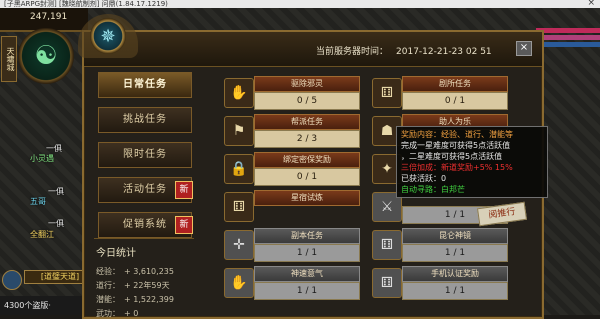 Image resolution: width=600 pixels, height=319 pixels. What do you see at coordinates (307, 198) in the screenshot?
I see `task-name: 星宿试炼` at bounding box center [307, 198].